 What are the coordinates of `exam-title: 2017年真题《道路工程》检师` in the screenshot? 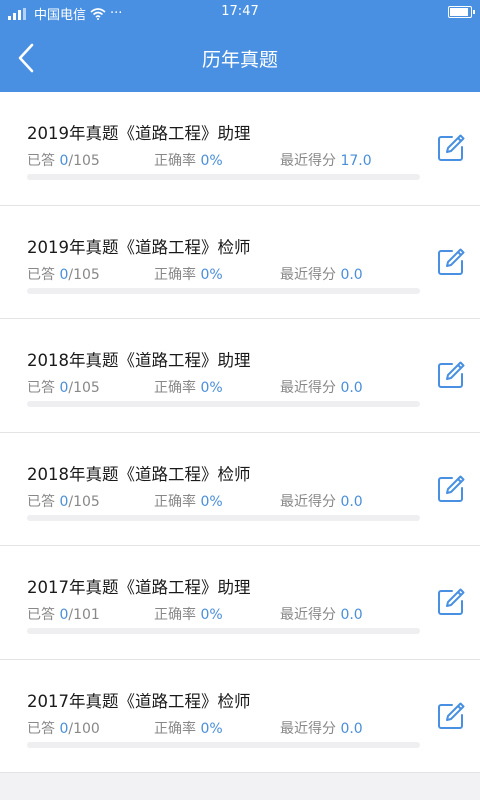 It's located at (139, 701).